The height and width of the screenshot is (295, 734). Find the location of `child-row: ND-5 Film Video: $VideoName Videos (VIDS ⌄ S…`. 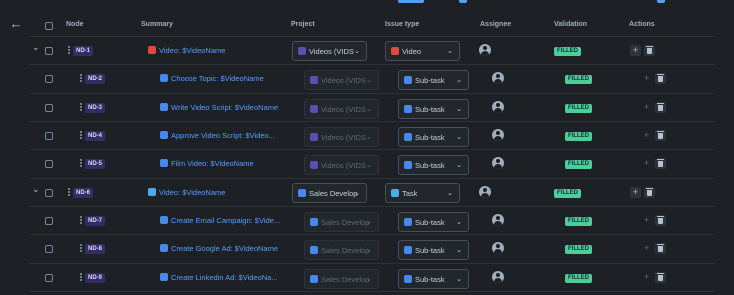

child-row: ND-5 Film Video: $VideoName Videos (VIDS ⌄ S… is located at coordinates (372, 163).